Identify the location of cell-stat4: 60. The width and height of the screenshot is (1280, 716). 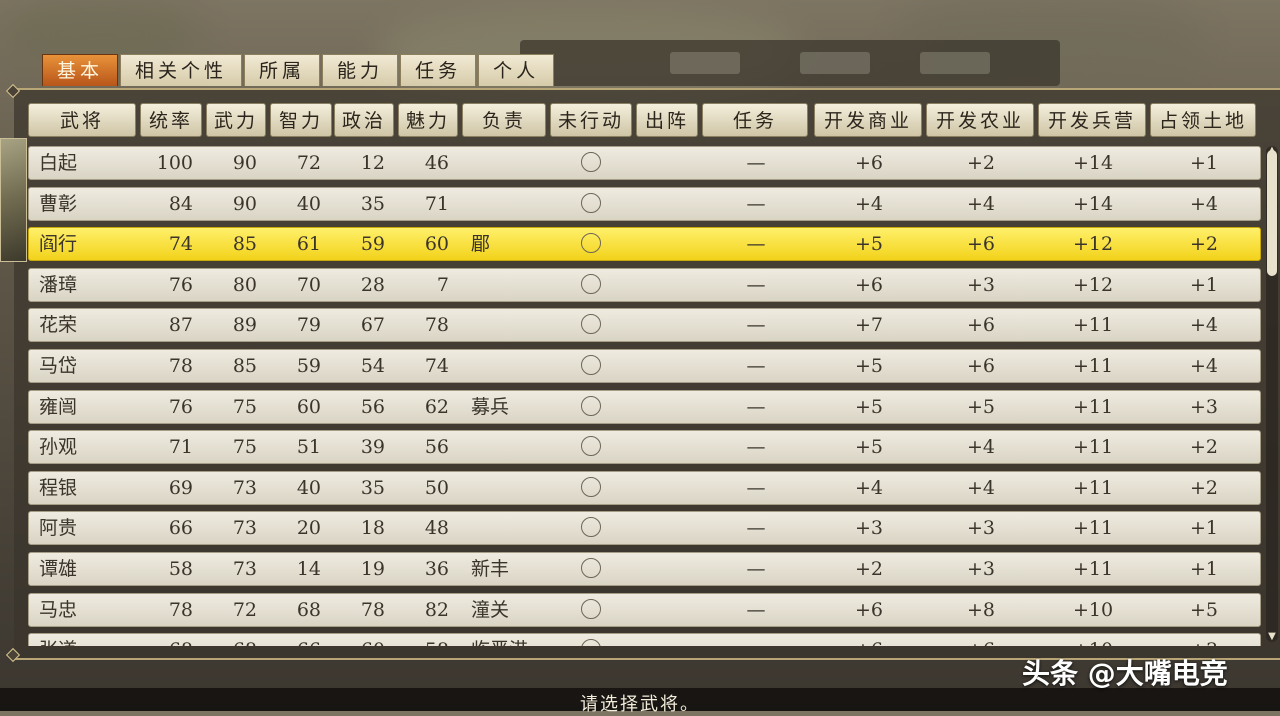
(359, 640).